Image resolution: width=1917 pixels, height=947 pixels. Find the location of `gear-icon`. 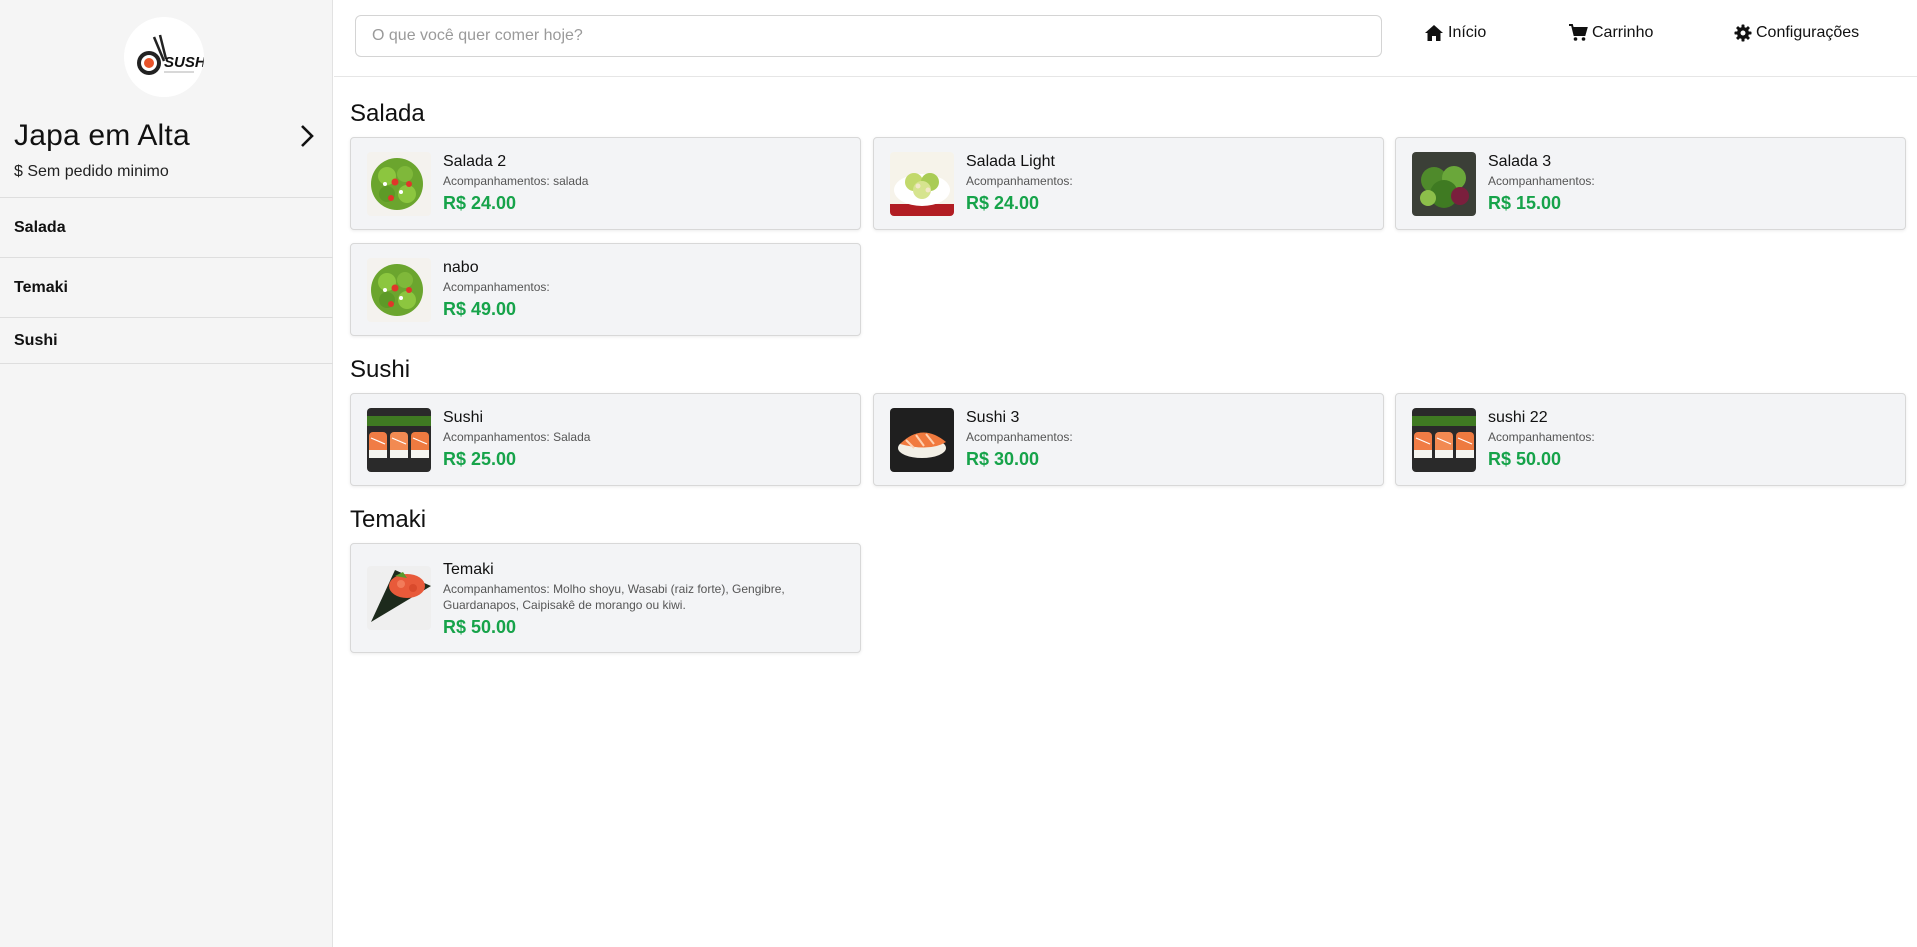

gear-icon is located at coordinates (1743, 33).